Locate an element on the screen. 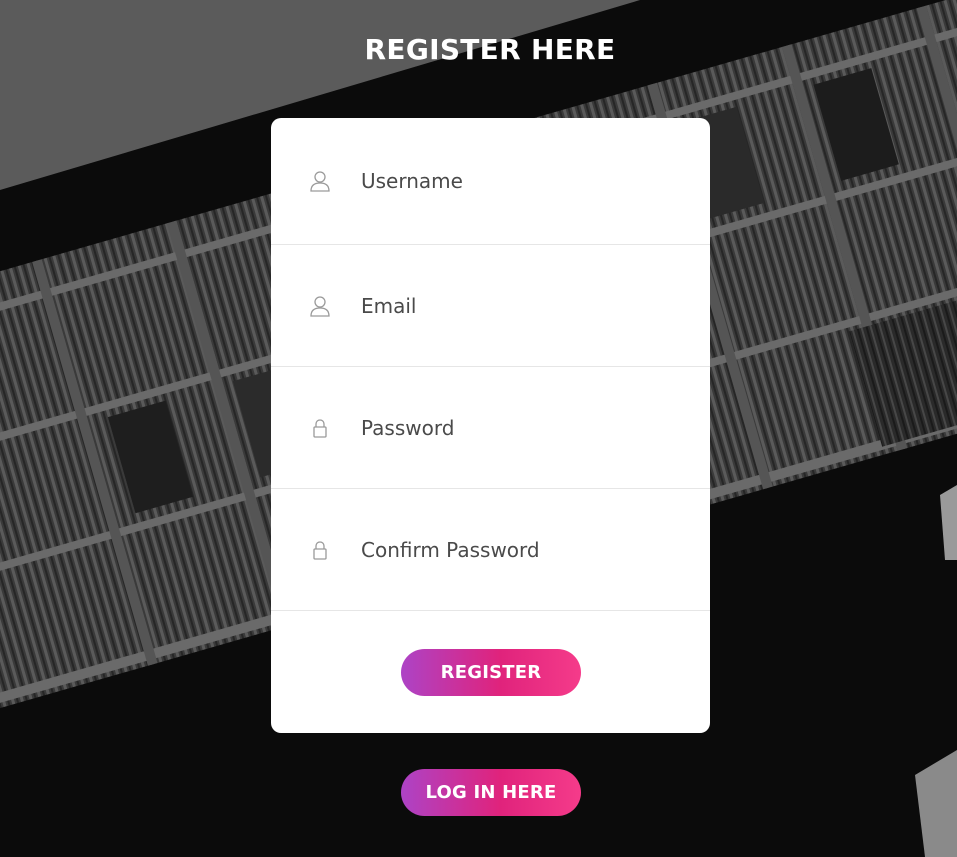 The height and width of the screenshot is (857, 957). password-field-row is located at coordinates (490, 428).